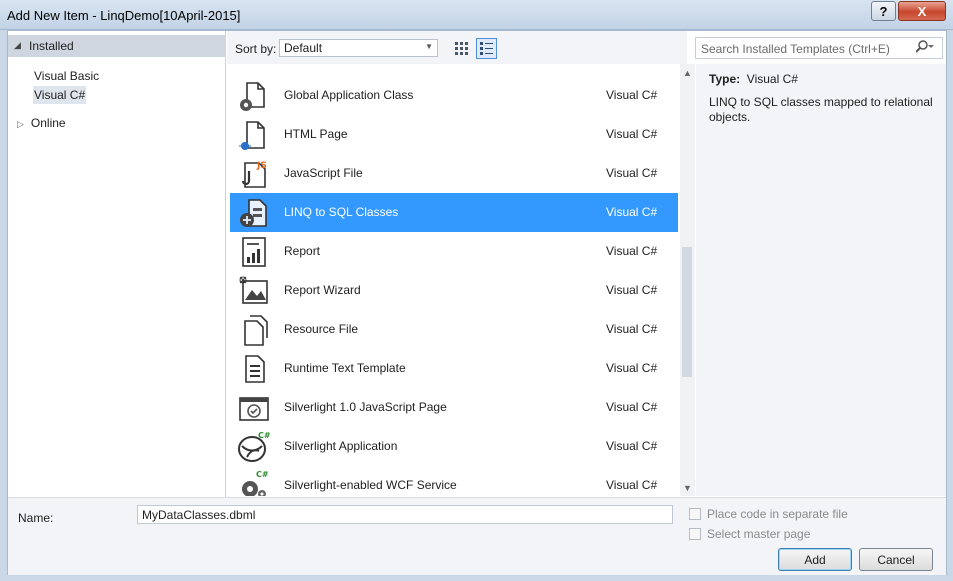 This screenshot has height=581, width=953. Describe the element at coordinates (254, 213) in the screenshot. I see `linq-sql-icon` at that location.